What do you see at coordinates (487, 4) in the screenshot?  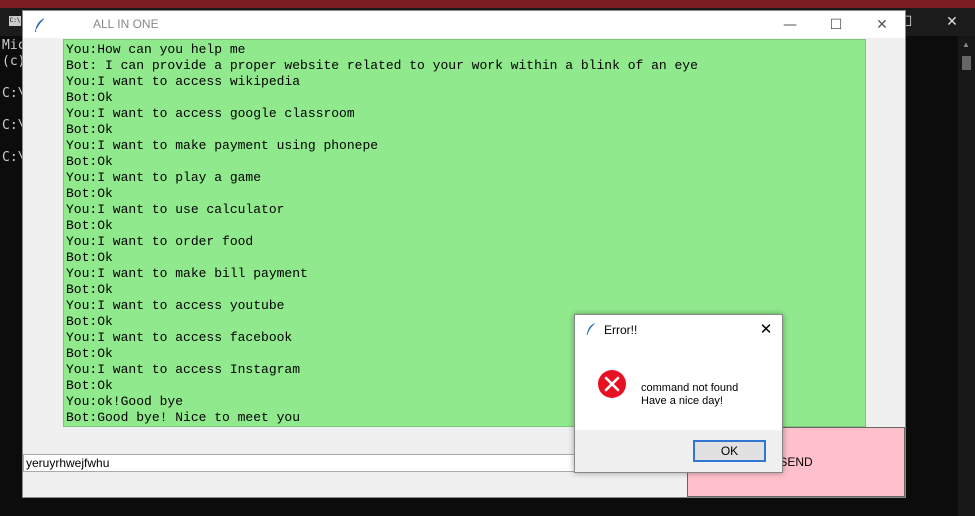 I see `background-strip` at bounding box center [487, 4].